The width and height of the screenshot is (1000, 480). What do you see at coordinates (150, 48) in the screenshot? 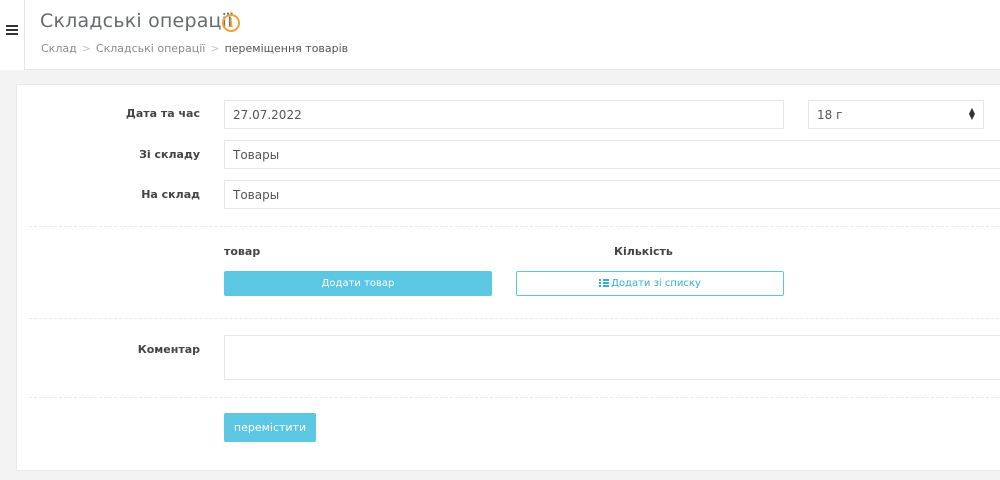
I see `breadcrumb-item-operations: Складські операції` at bounding box center [150, 48].